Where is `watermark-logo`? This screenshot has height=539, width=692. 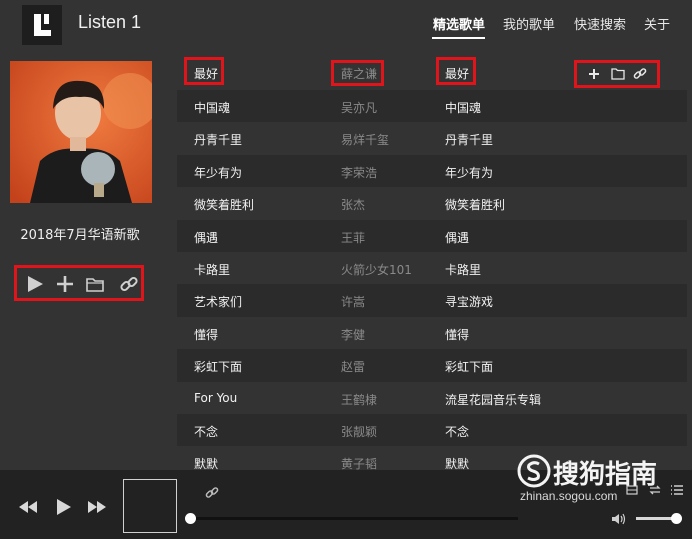 watermark-logo is located at coordinates (534, 472).